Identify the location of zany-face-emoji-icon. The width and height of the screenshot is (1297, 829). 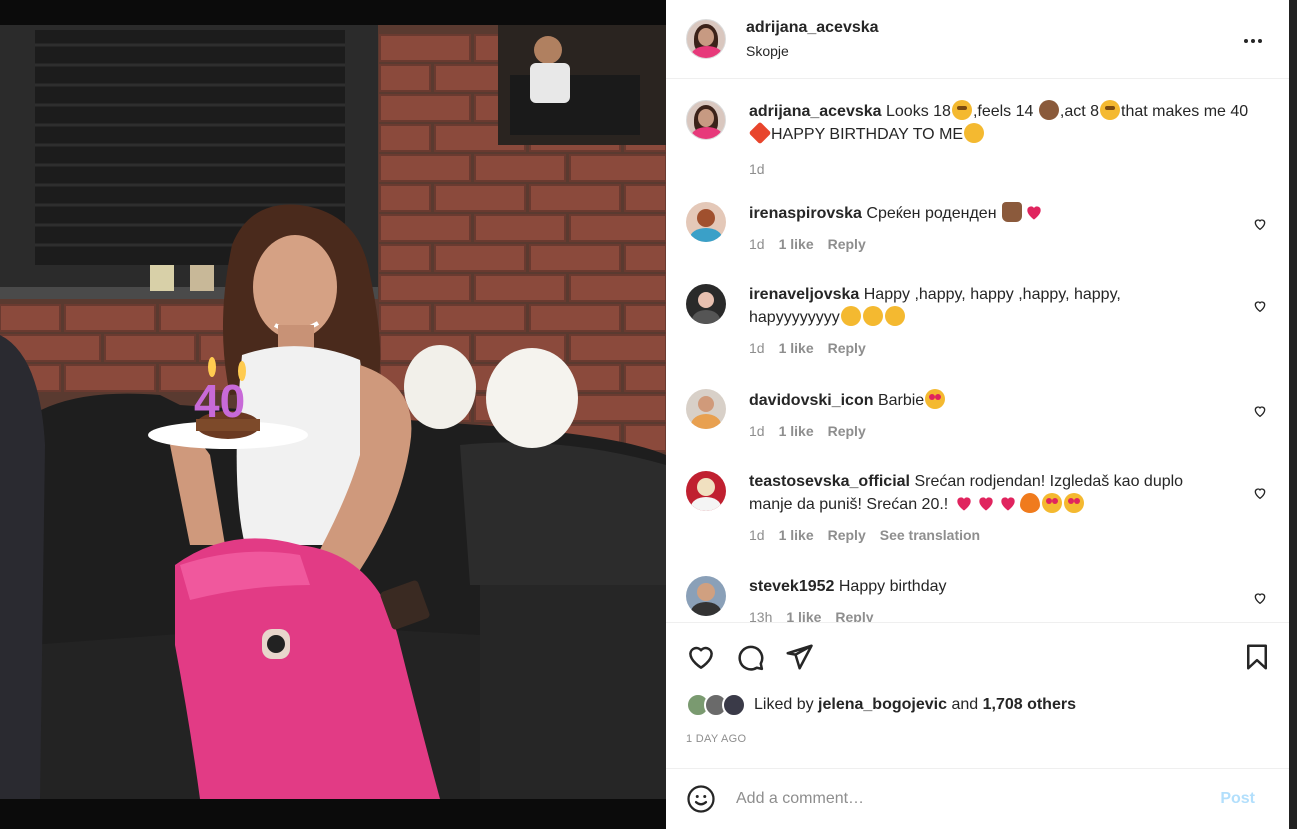
(1110, 110).